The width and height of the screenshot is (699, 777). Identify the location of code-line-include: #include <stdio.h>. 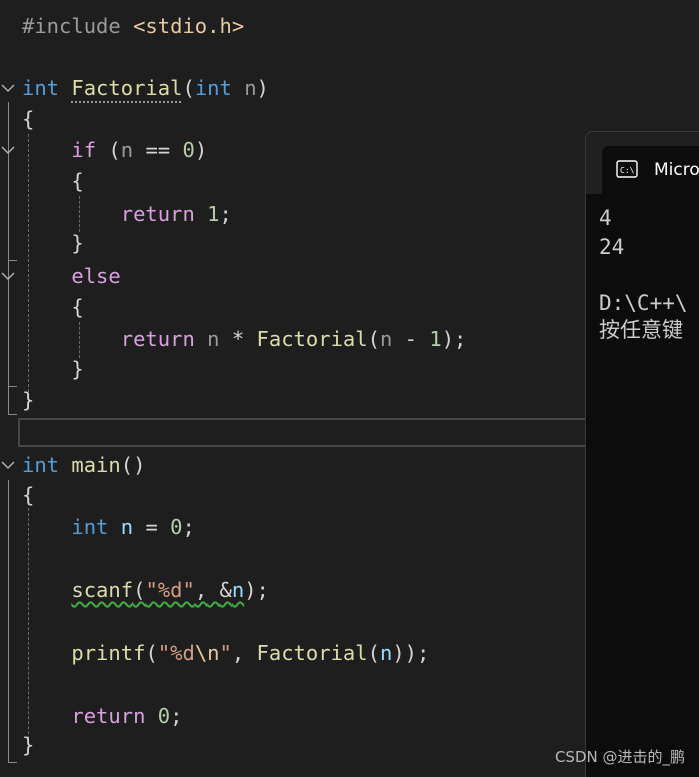
(133, 26).